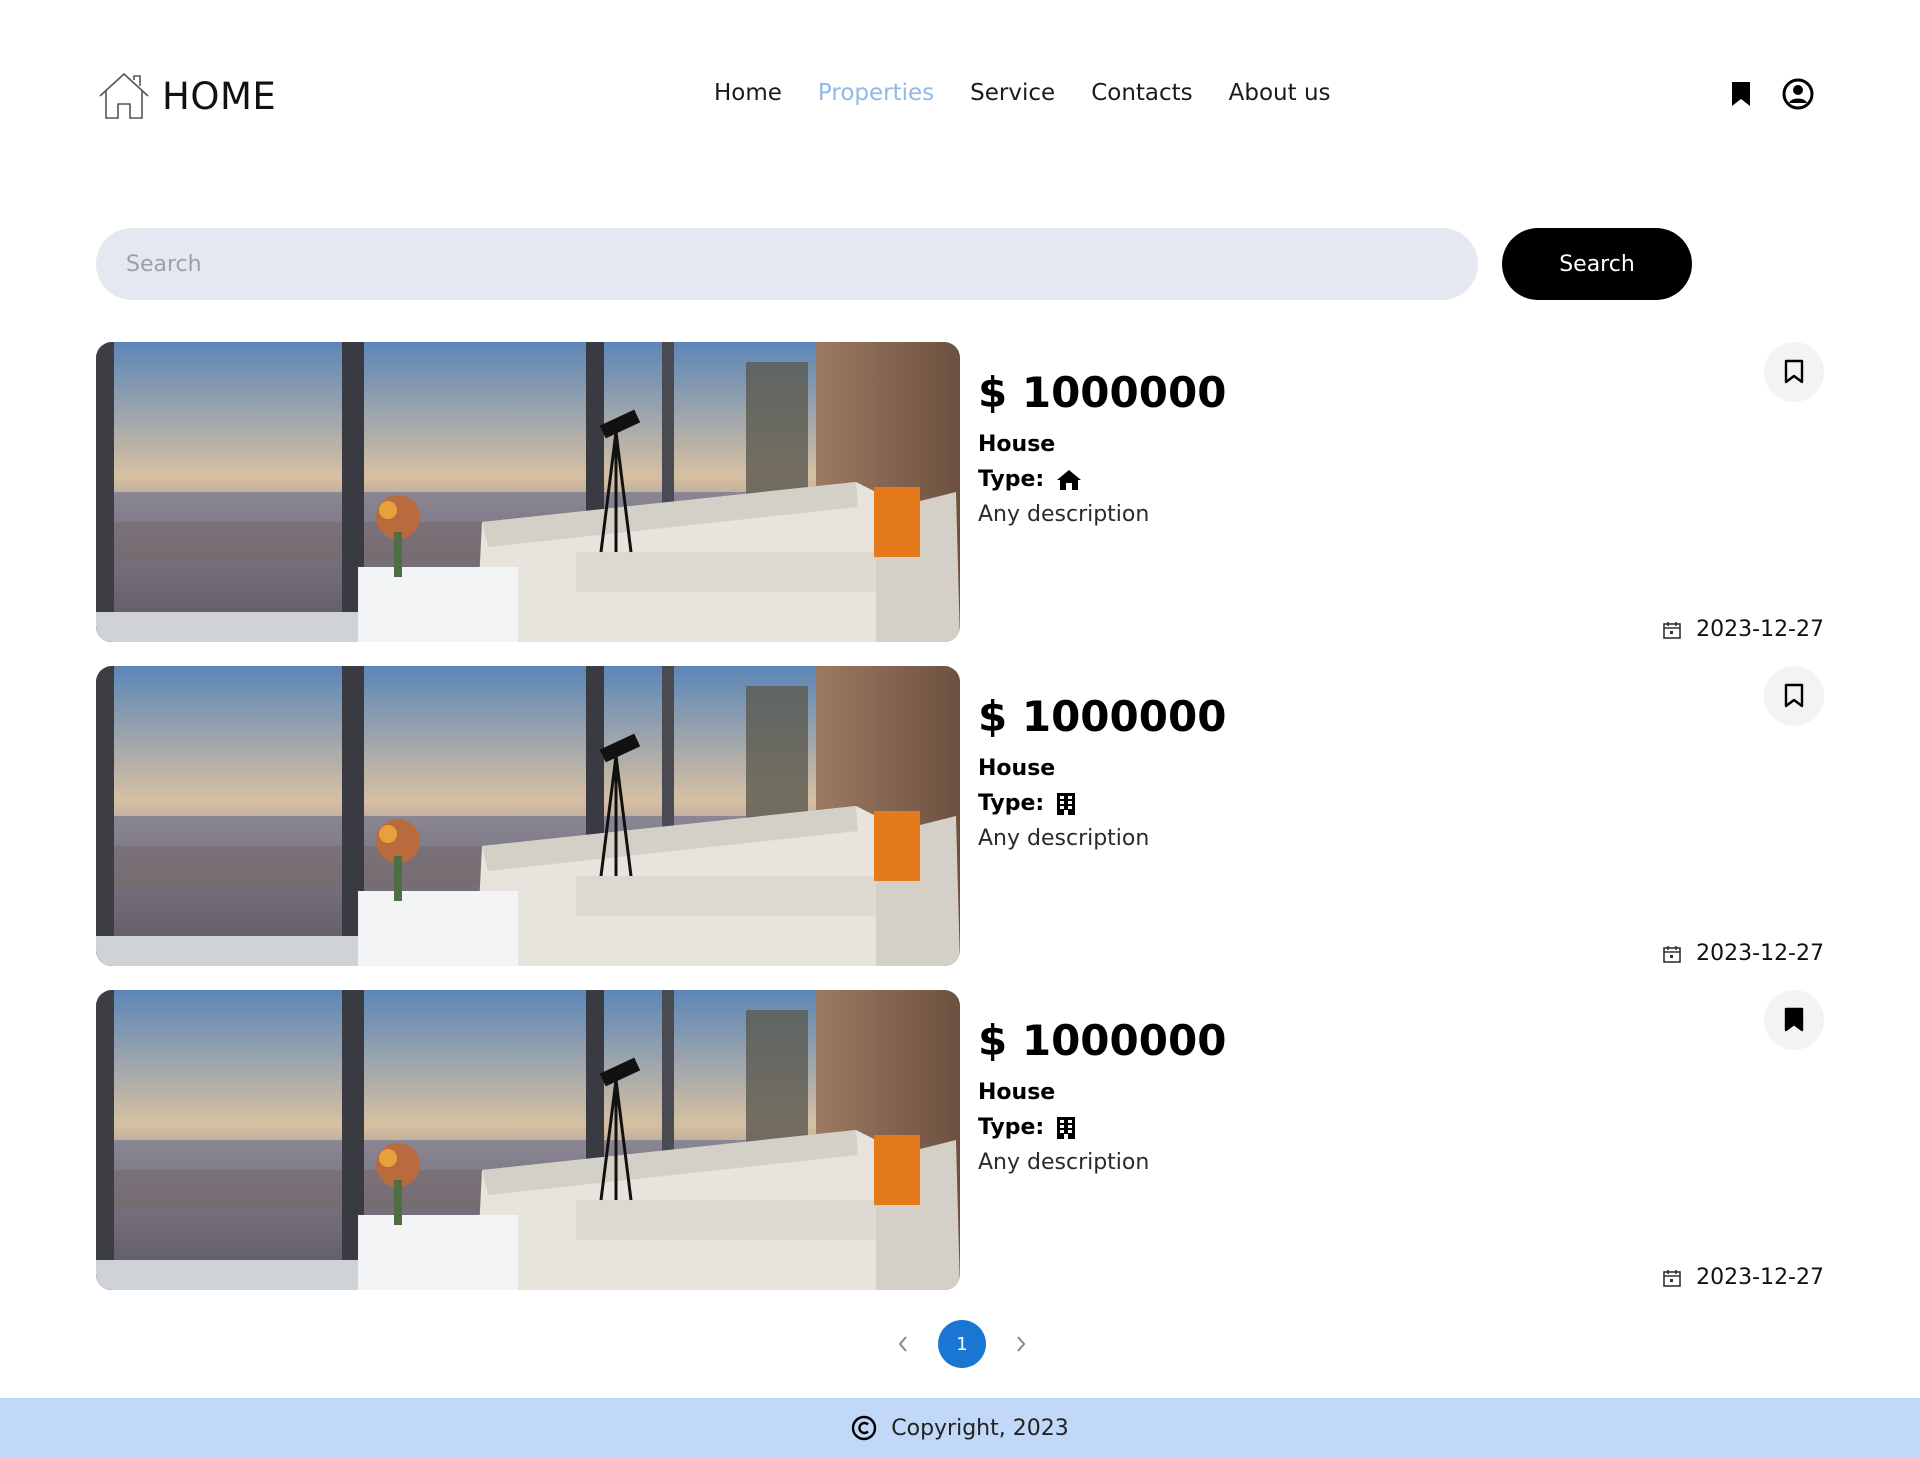 Image resolution: width=1920 pixels, height=1458 pixels. Describe the element at coordinates (1280, 93) in the screenshot. I see `nav-about-us: About us` at that location.